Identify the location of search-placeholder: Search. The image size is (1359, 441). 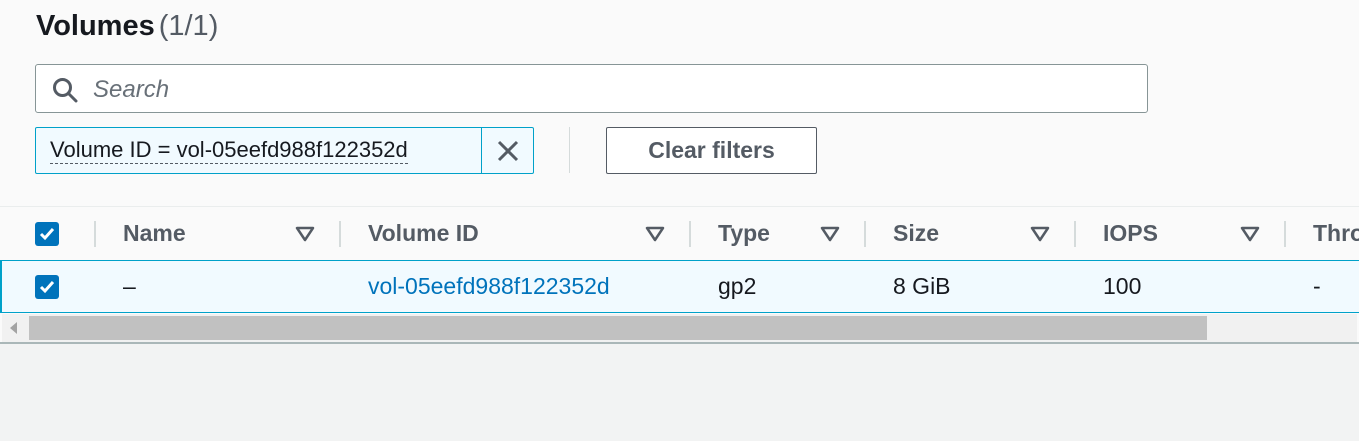
(131, 89).